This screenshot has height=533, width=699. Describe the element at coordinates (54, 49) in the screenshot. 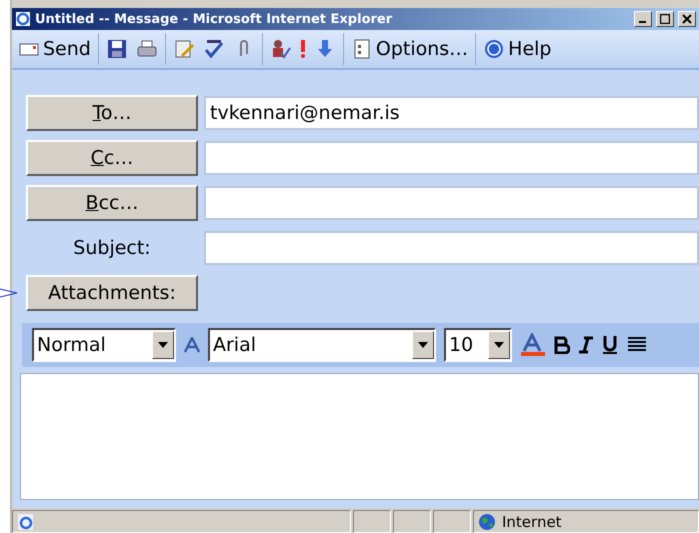

I see `send-button: Send` at that location.